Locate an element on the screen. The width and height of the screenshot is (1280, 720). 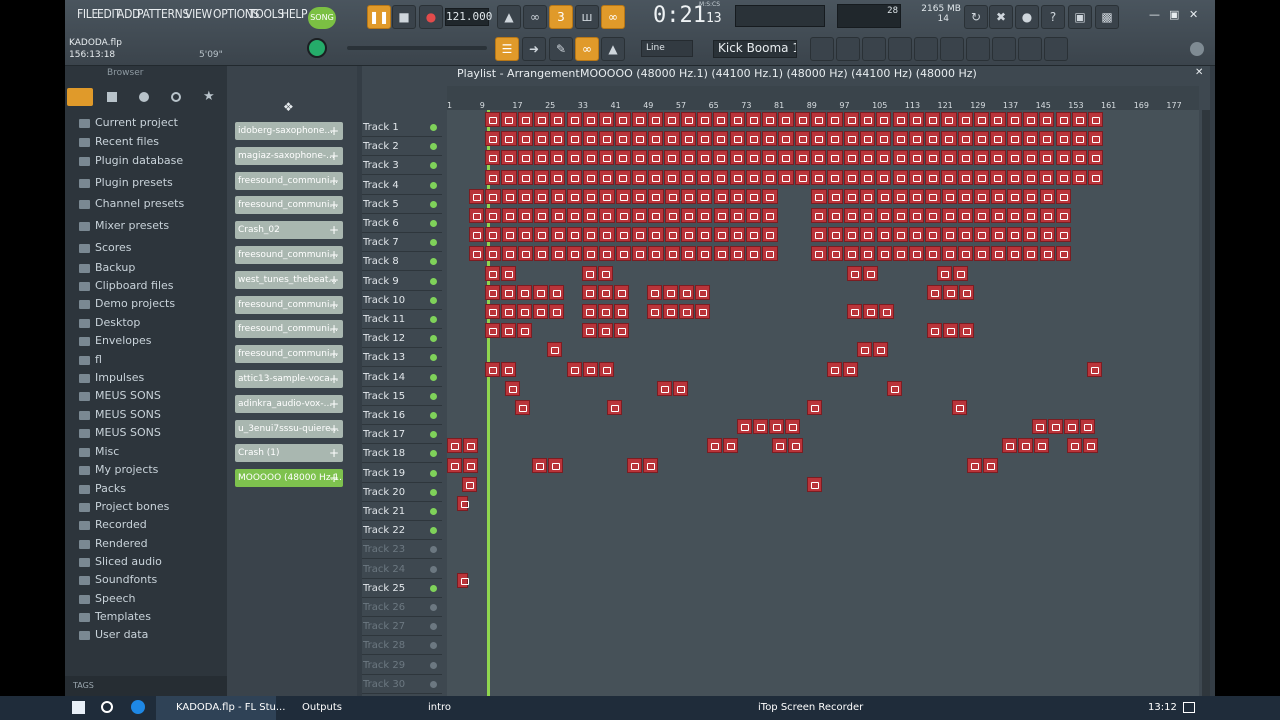
track-header: Track 17 is located at coordinates (402, 435).